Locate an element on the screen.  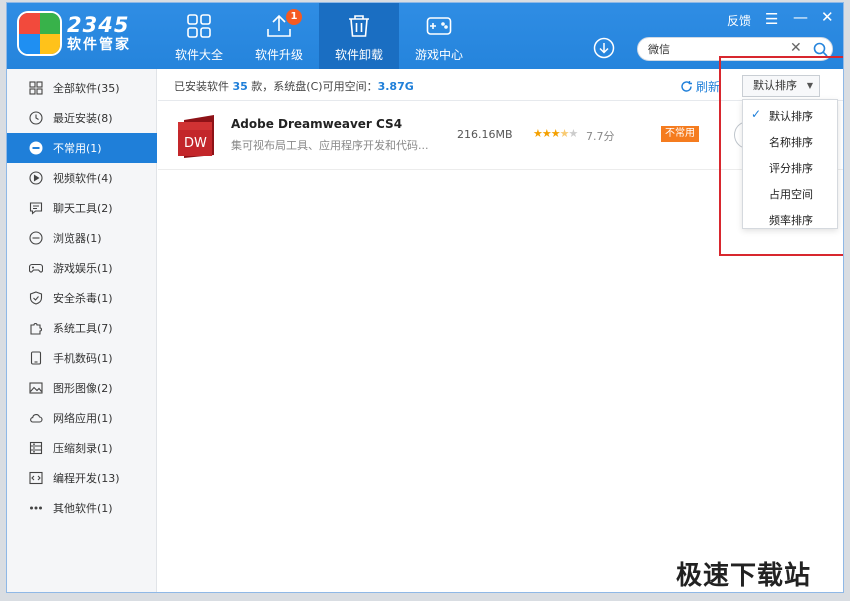
more-icon is located at coordinates (36, 508).